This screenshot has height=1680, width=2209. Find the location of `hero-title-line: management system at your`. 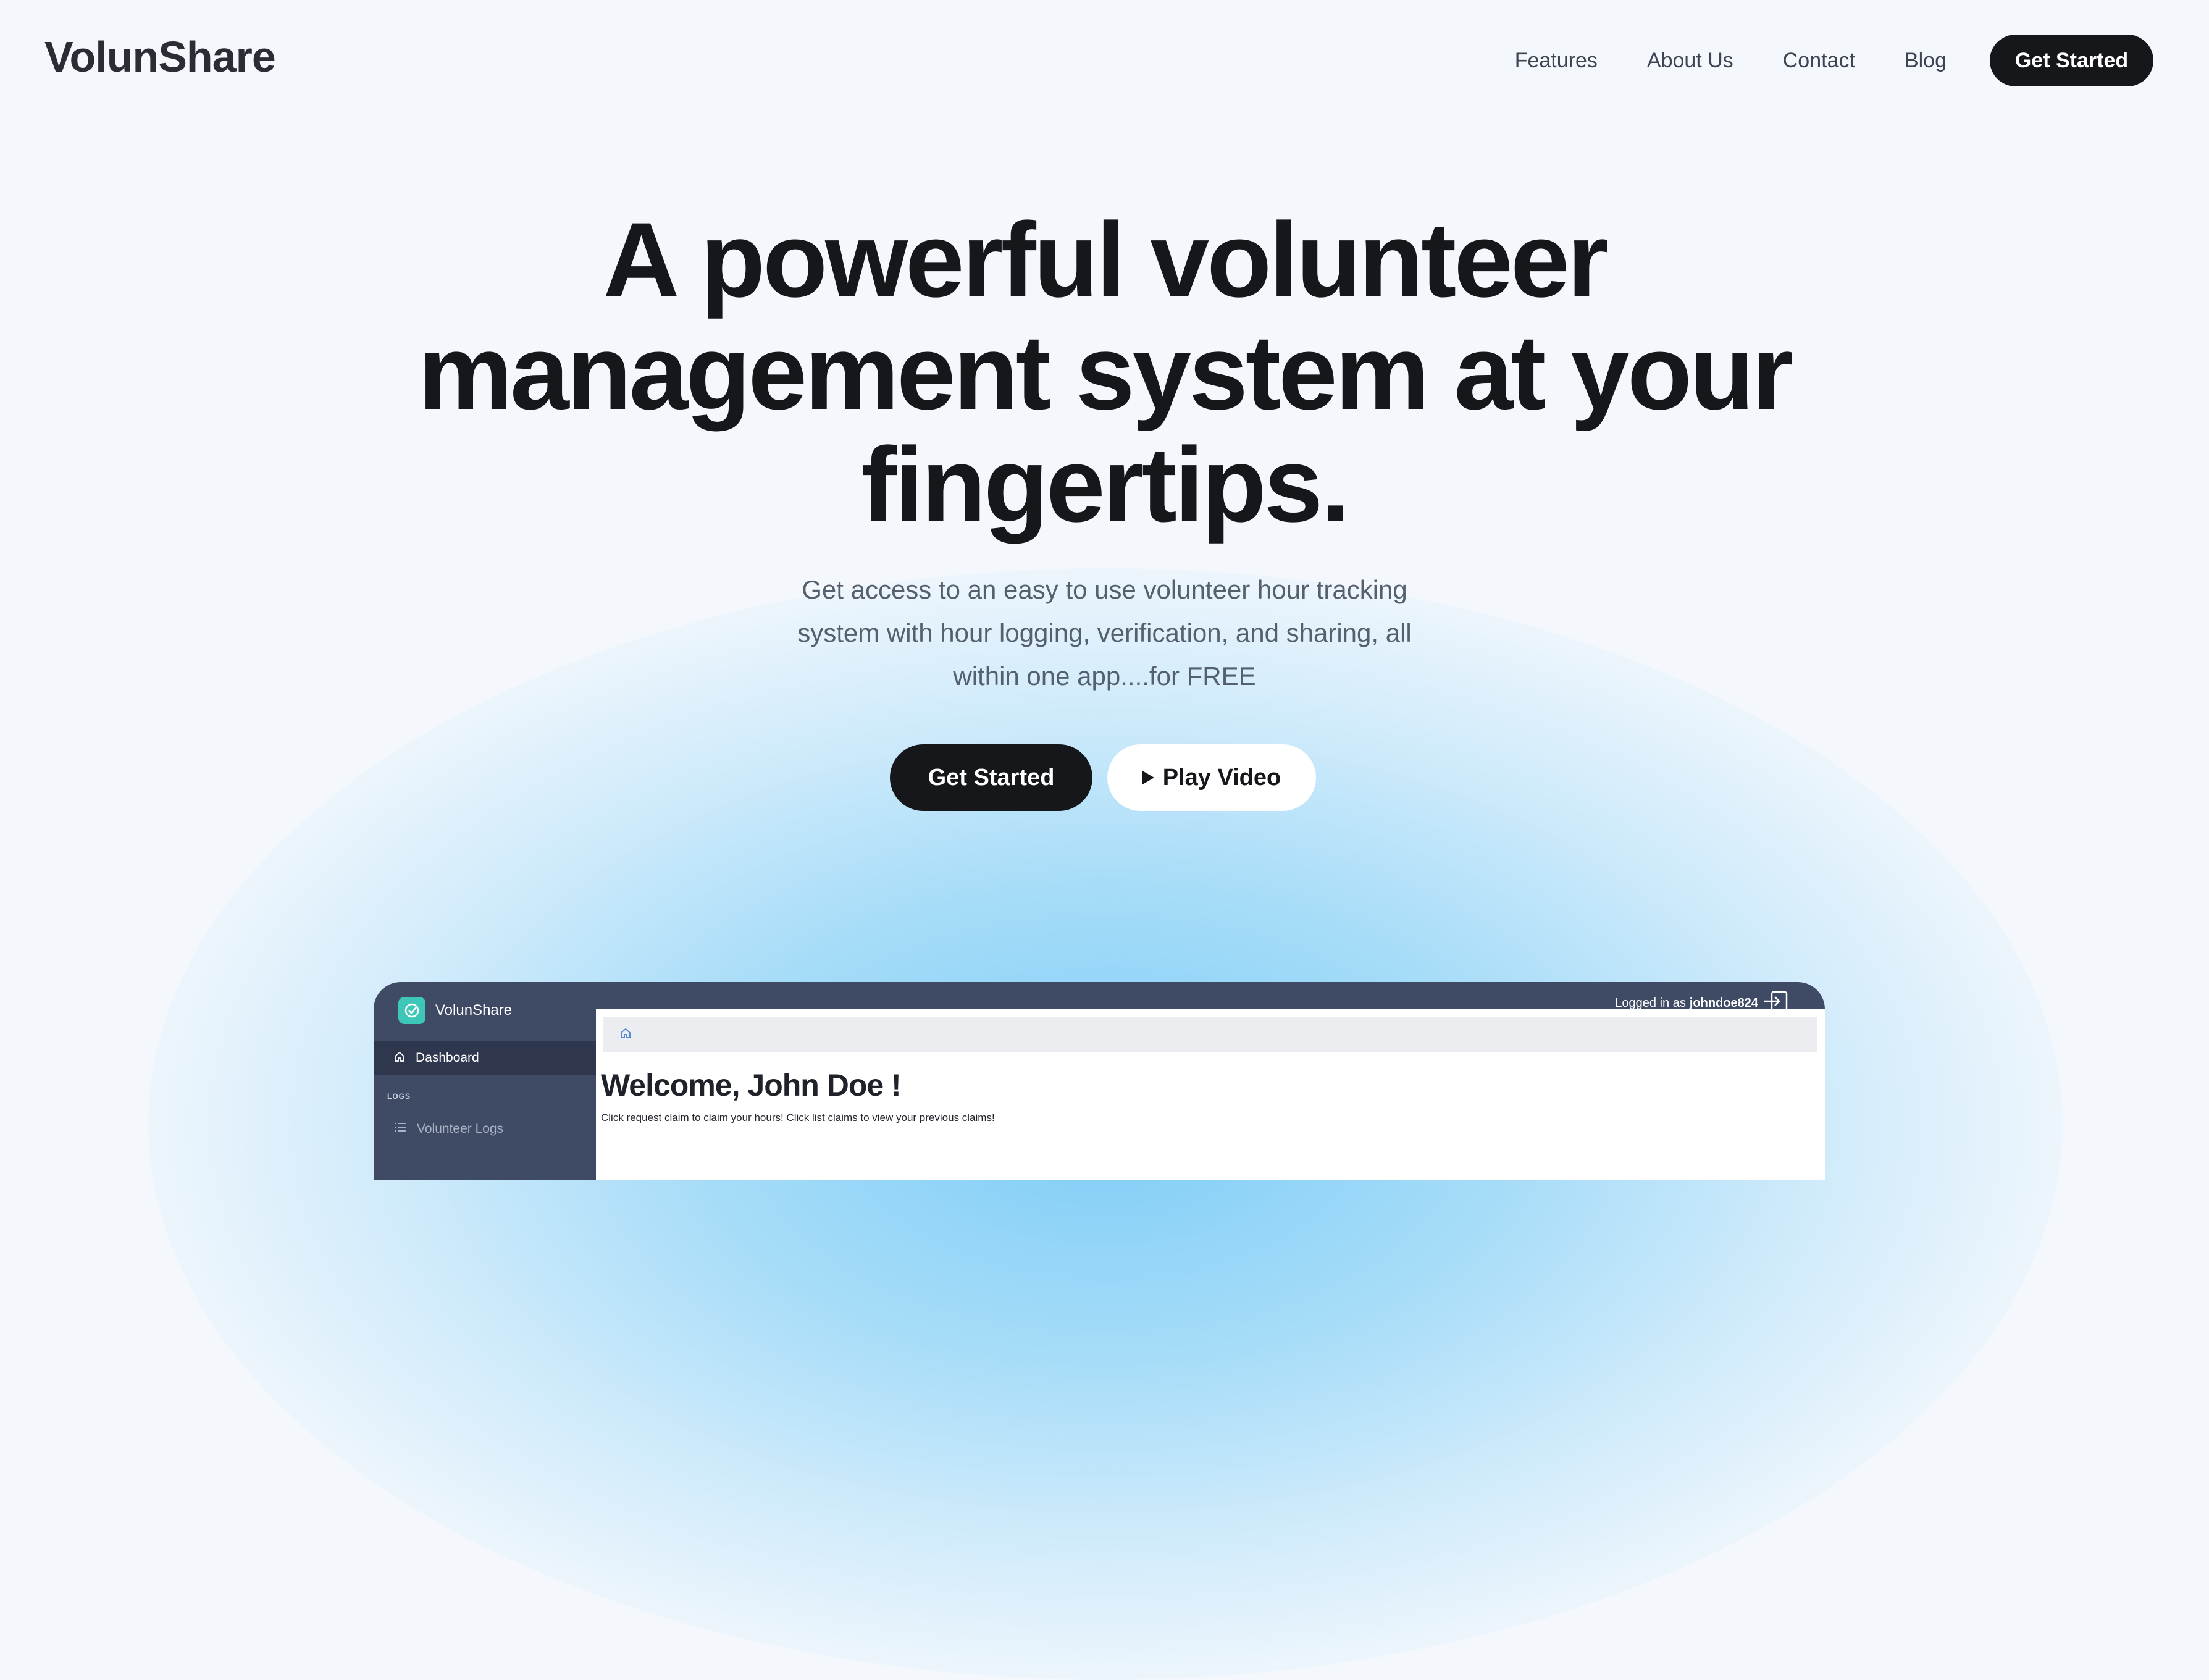

hero-title-line: management system at your is located at coordinates (1105, 372).